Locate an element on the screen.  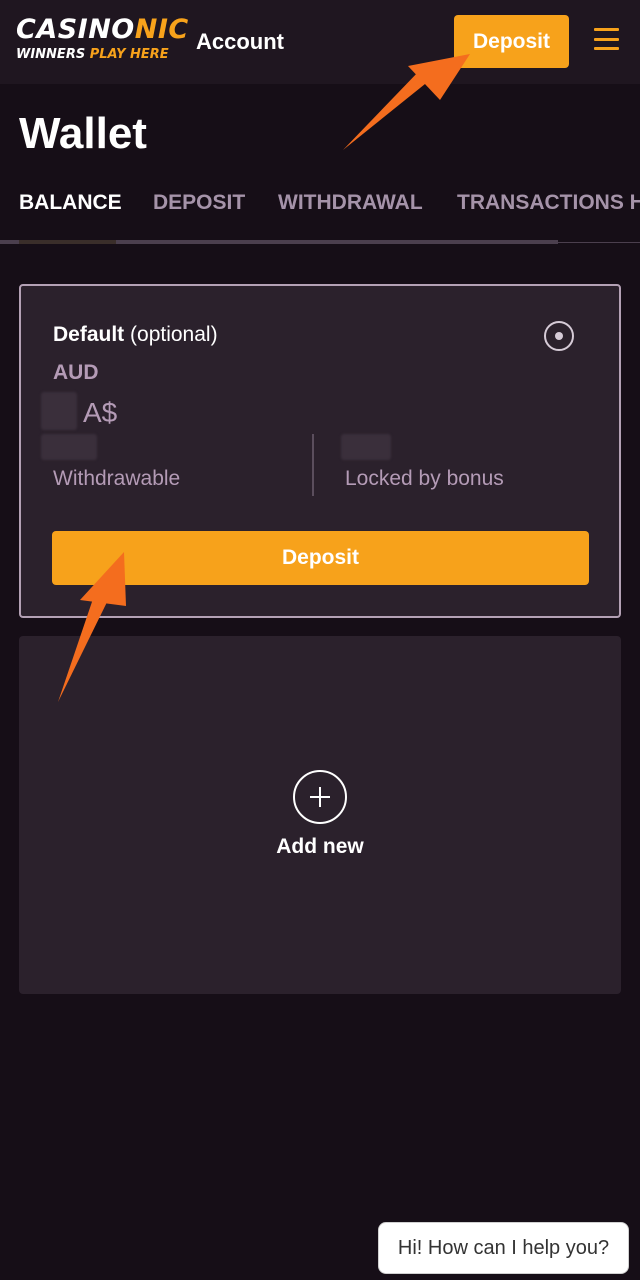
page-title: Wallet is located at coordinates (83, 133).